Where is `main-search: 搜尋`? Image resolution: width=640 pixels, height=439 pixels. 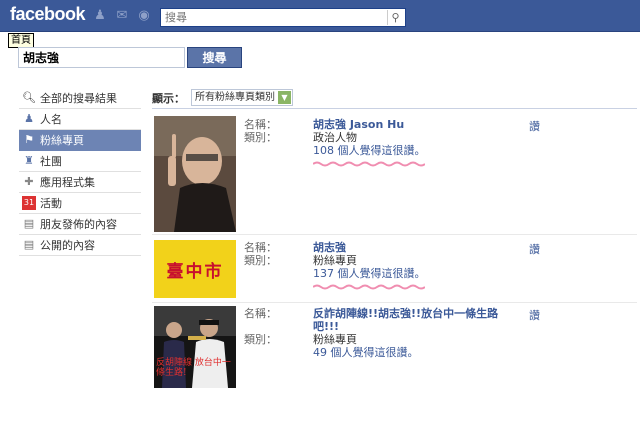 main-search: 搜尋 is located at coordinates (130, 57).